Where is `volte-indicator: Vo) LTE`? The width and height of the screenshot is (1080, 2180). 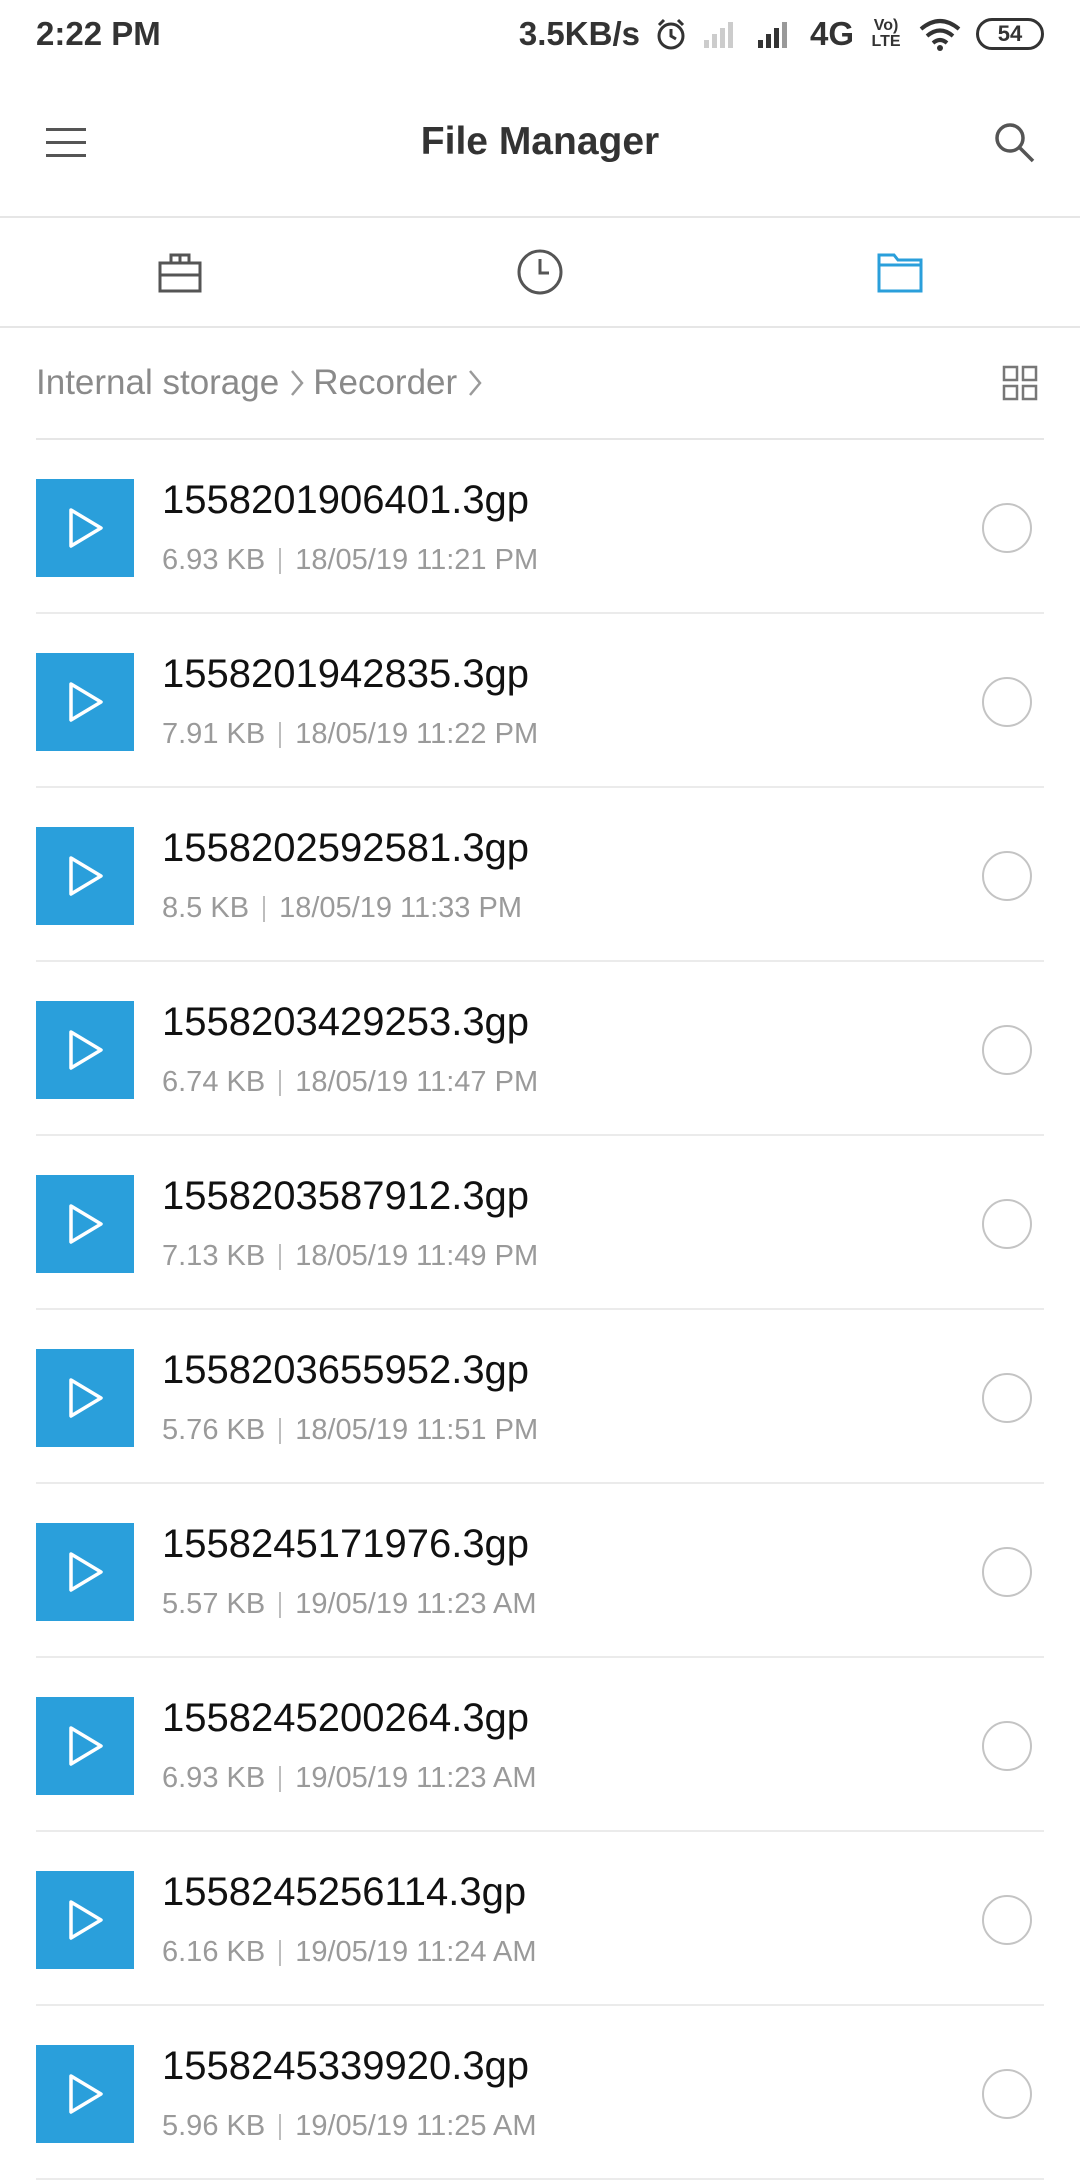
volte-indicator: Vo) LTE is located at coordinates (886, 33).